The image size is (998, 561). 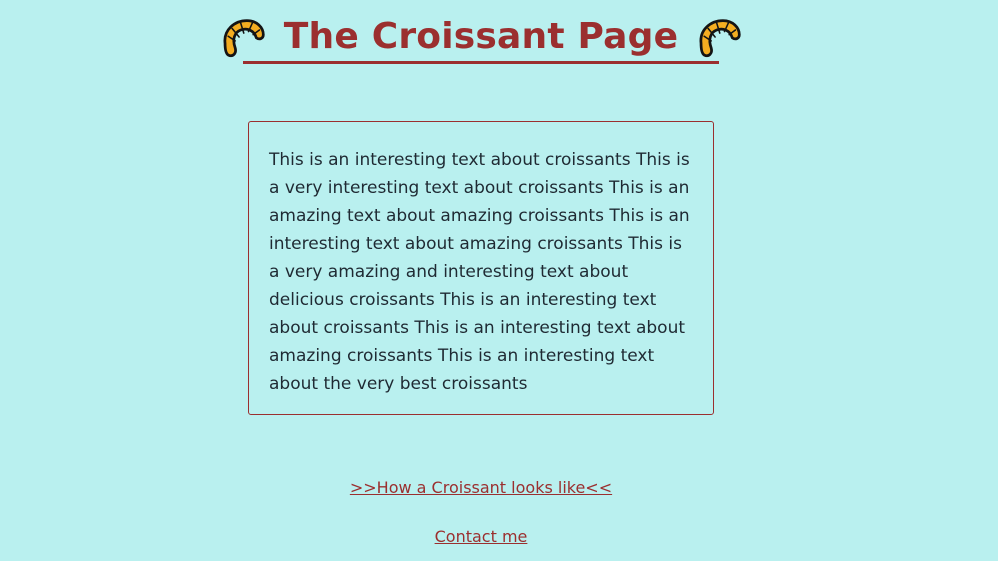 I want to click on page-title: The Croissant Page, so click(x=481, y=36).